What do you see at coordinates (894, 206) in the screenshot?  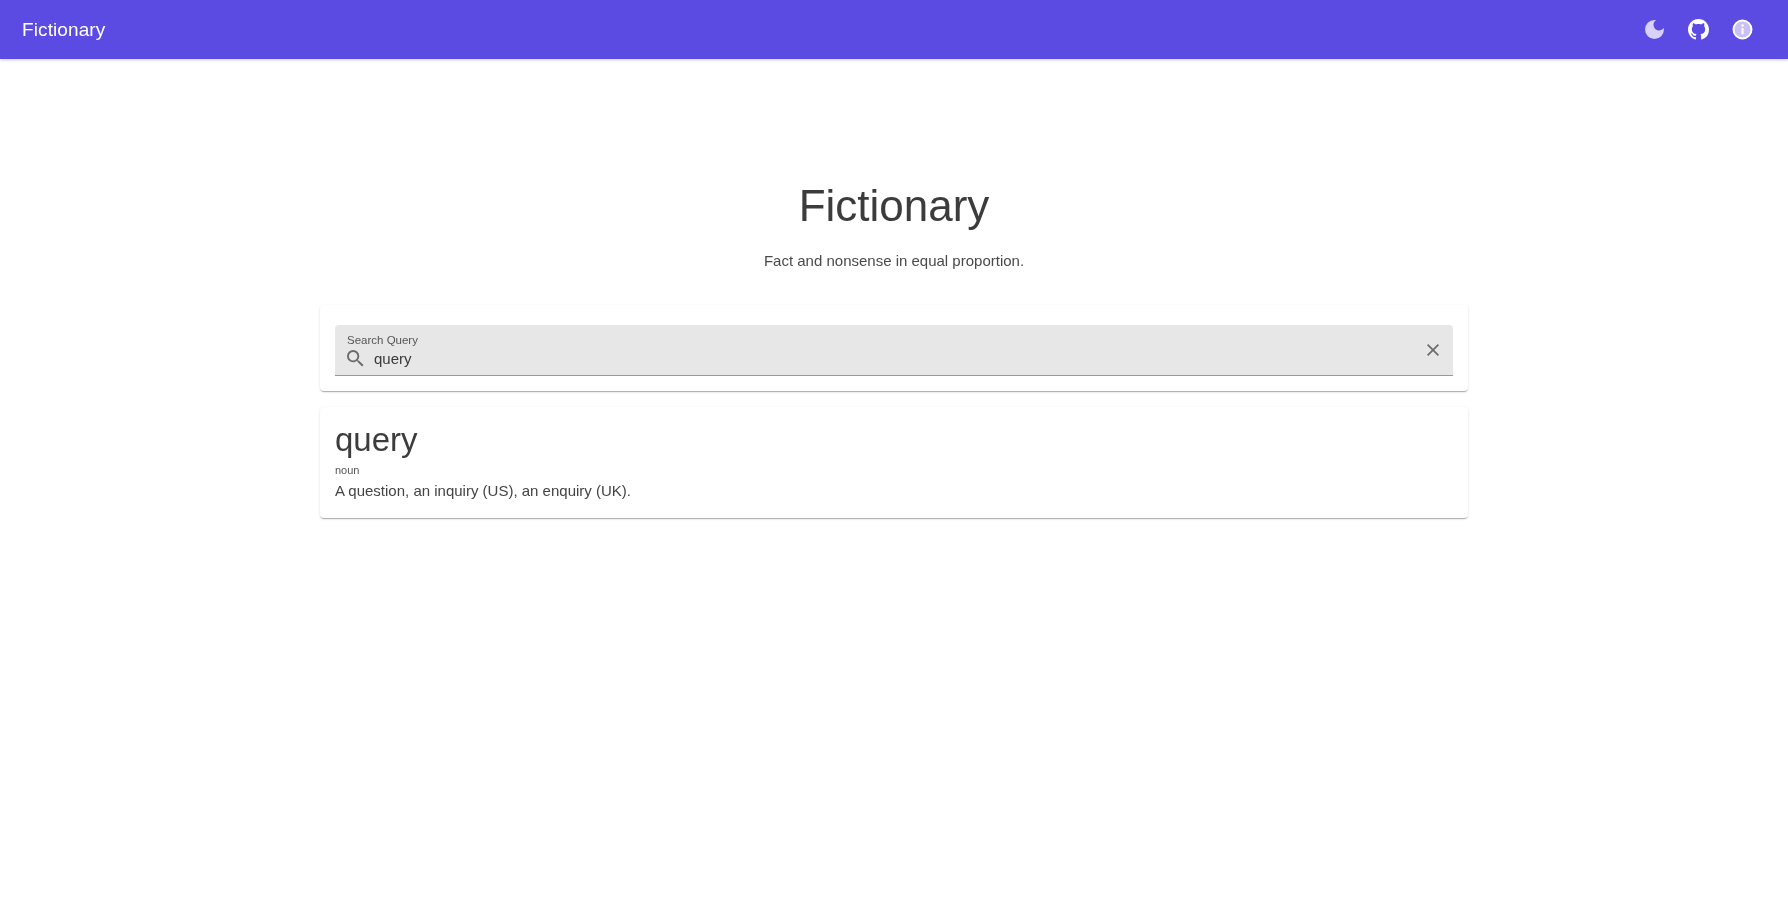 I see `page-heading: Fictionary` at bounding box center [894, 206].